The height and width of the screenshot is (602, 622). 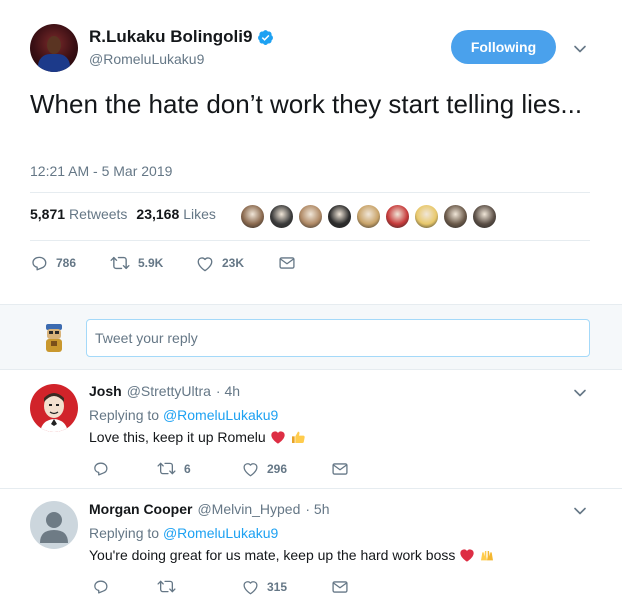 I want to click on liker-avatars, so click(x=370, y=216).